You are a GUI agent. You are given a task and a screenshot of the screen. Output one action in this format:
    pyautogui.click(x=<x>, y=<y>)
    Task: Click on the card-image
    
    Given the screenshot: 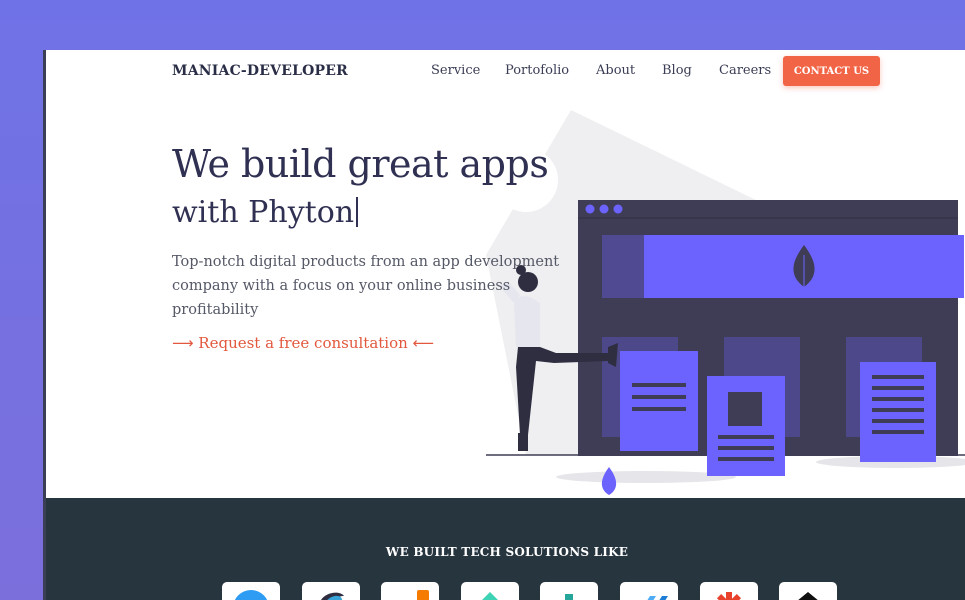 What is the action you would take?
    pyautogui.click(x=745, y=409)
    